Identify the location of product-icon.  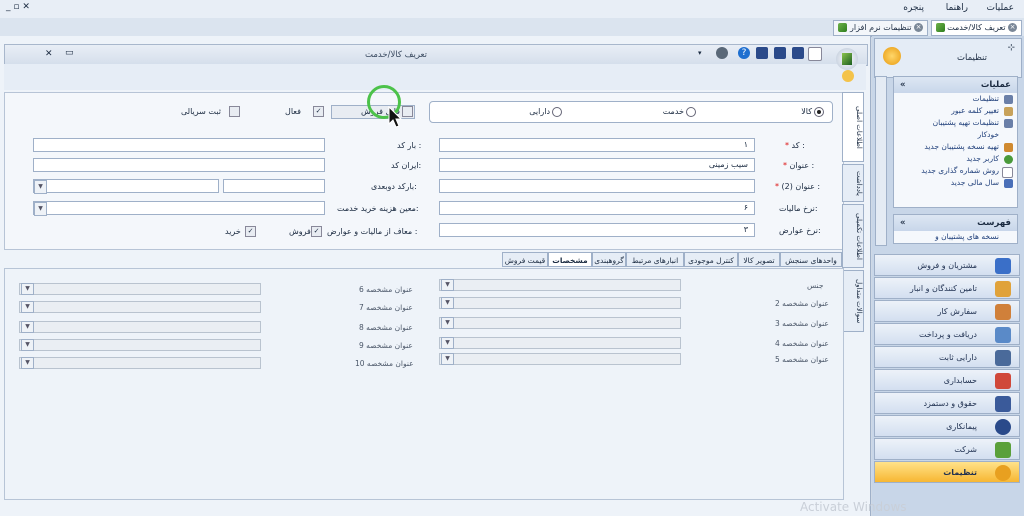
(940, 27).